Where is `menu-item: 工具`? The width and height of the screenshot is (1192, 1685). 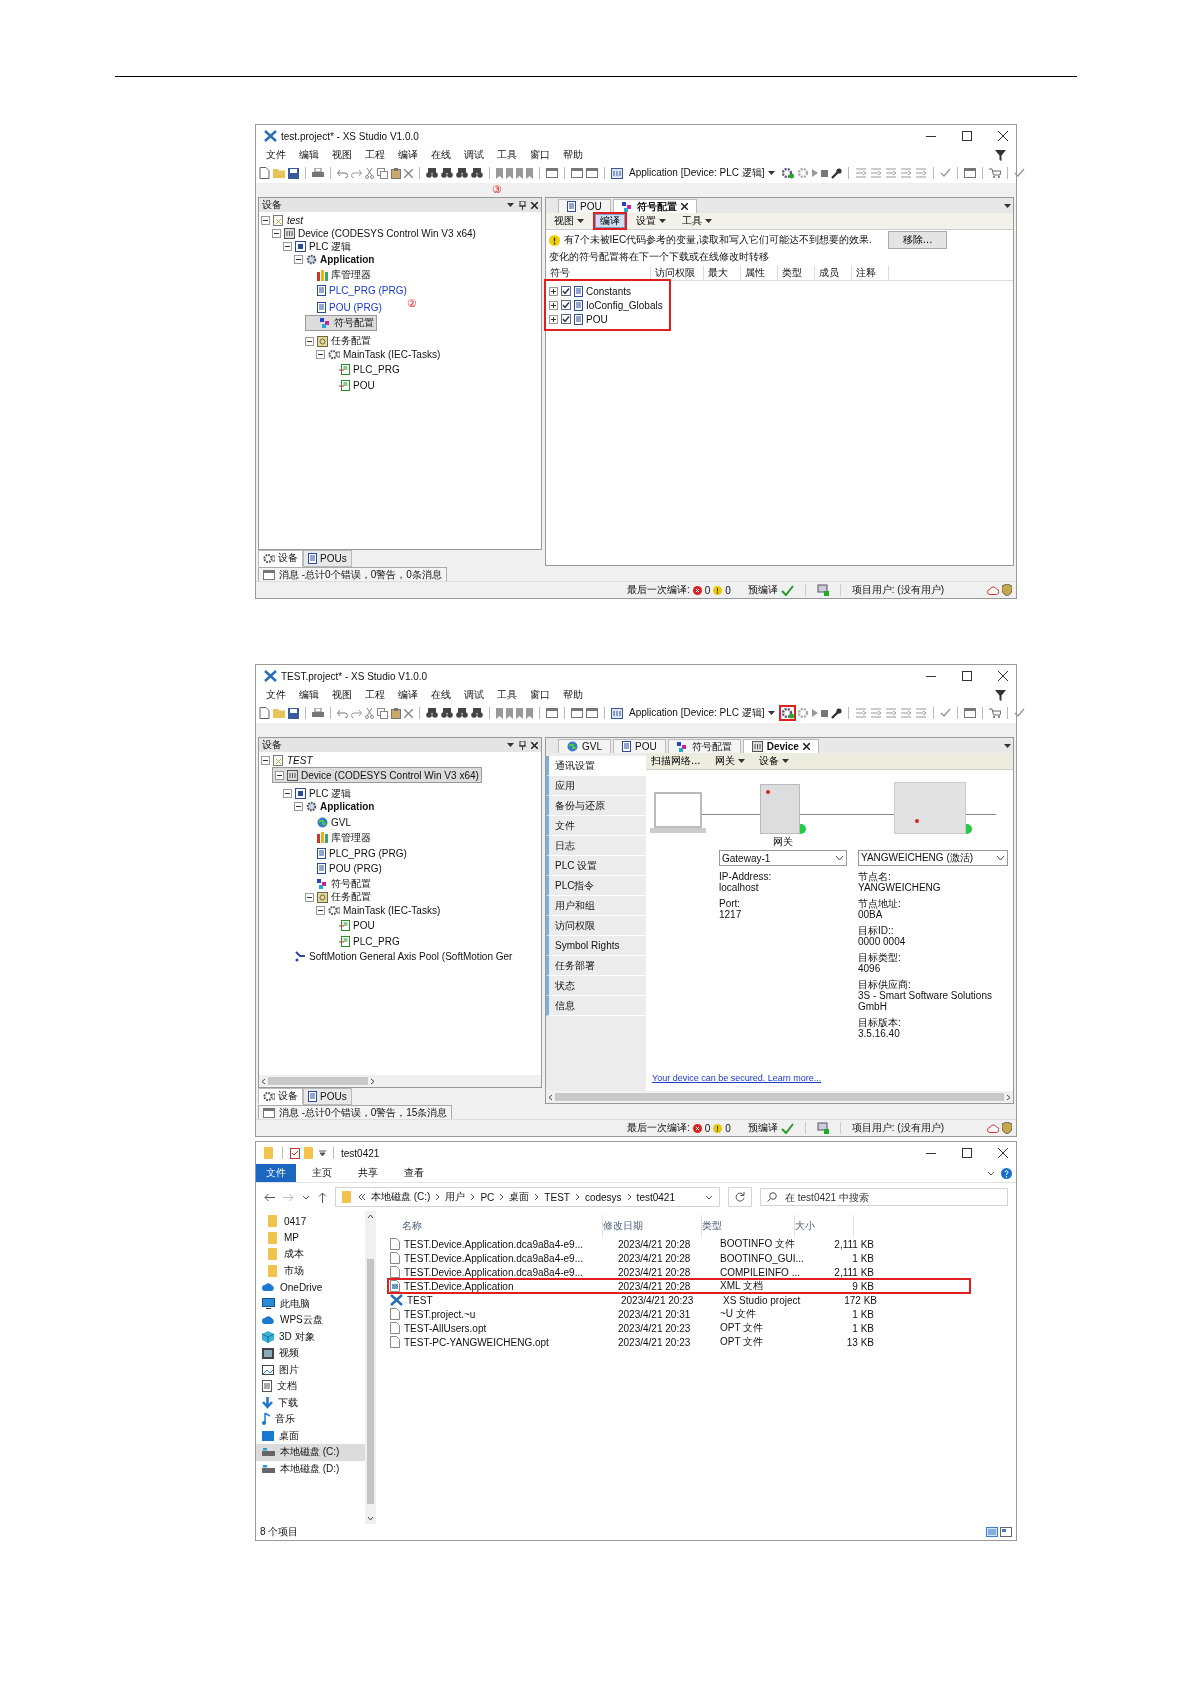
menu-item: 工具 is located at coordinates (507, 695).